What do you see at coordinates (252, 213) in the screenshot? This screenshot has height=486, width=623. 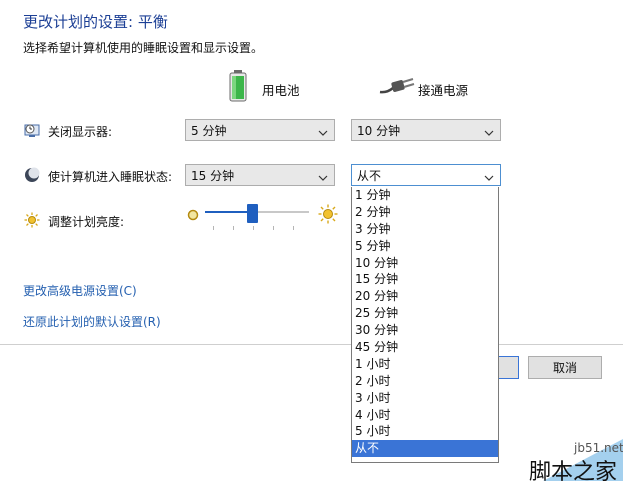 I see `brightness-slider-thumb` at bounding box center [252, 213].